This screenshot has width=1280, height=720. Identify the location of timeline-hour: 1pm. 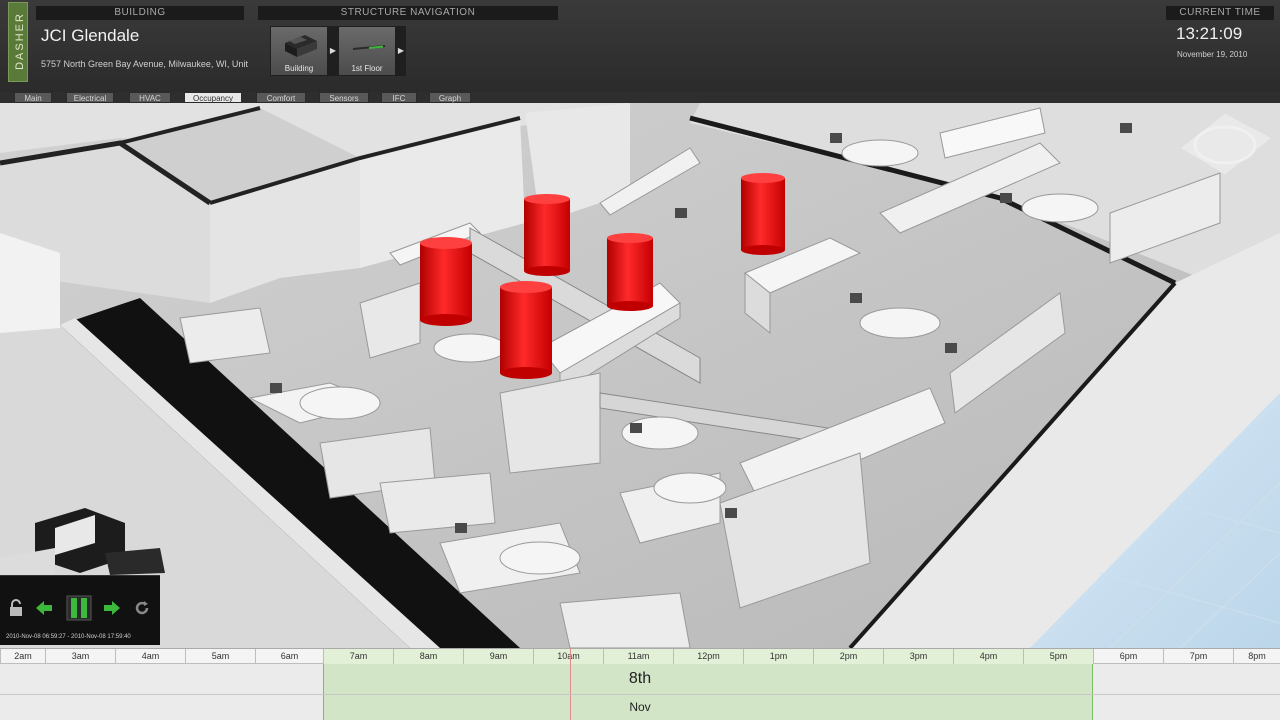
(778, 656).